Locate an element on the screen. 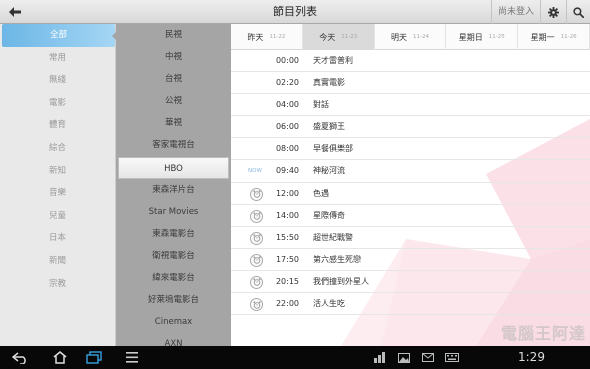 The height and width of the screenshot is (369, 590). program-time: 15:50 is located at coordinates (287, 237).